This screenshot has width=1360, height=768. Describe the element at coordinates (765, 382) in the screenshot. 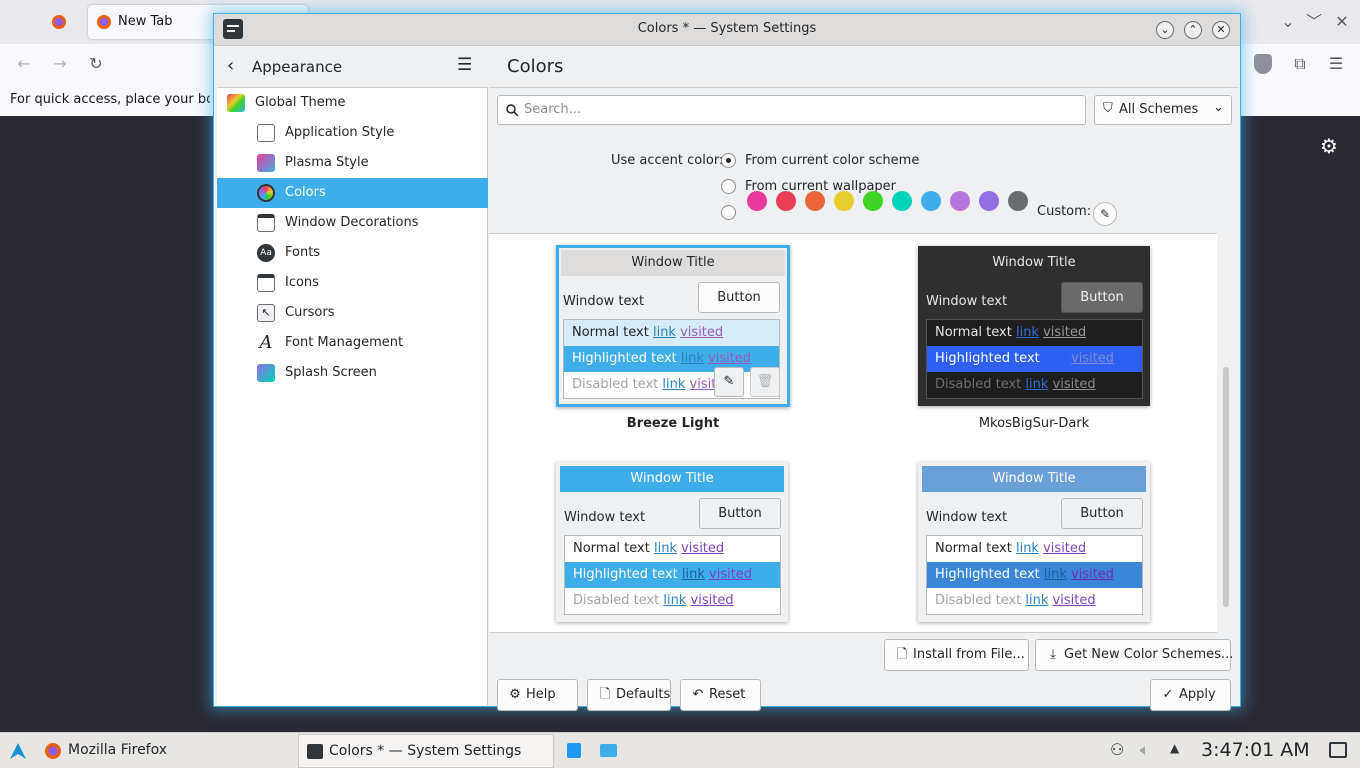

I see `delete-icon: 🗑︎` at that location.